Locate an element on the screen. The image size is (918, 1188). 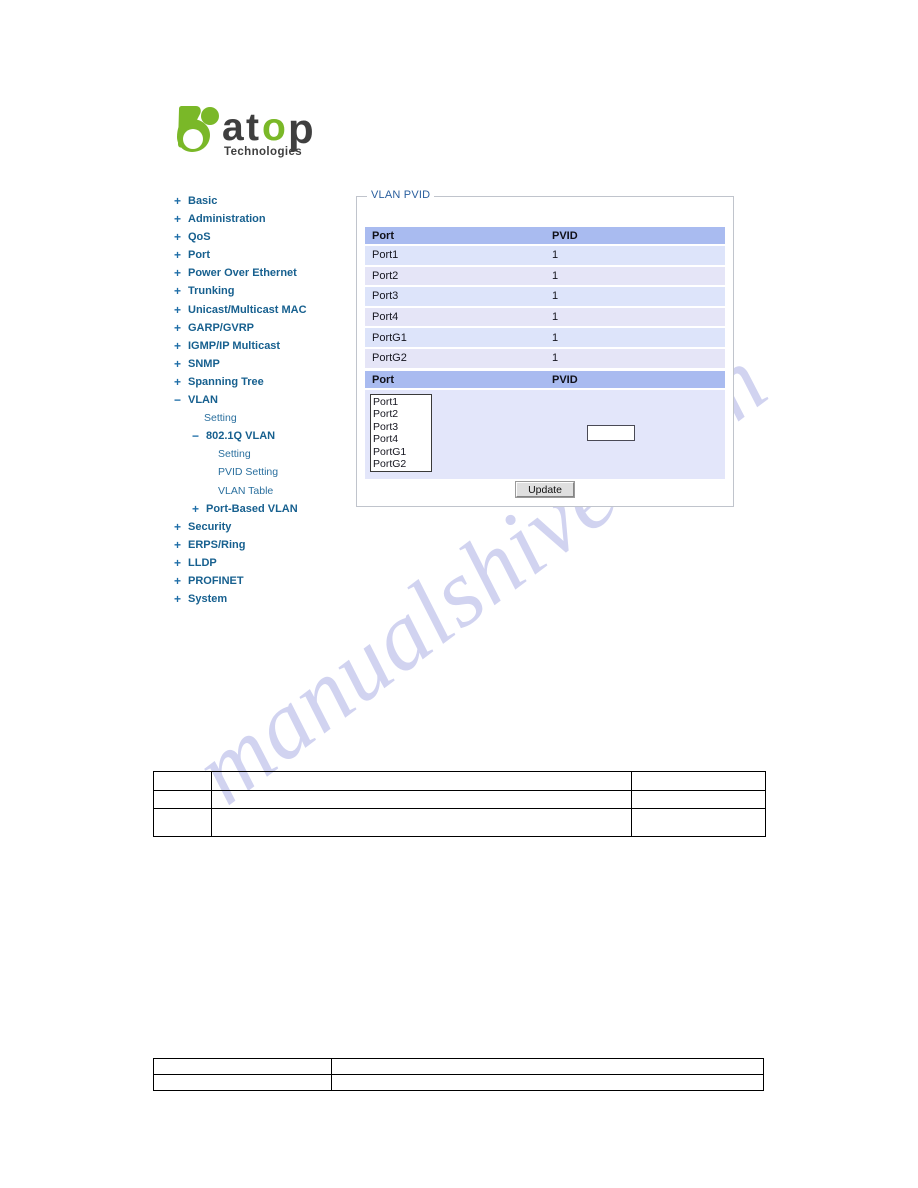
svg-text: Technologies is located at coordinates (263, 152).